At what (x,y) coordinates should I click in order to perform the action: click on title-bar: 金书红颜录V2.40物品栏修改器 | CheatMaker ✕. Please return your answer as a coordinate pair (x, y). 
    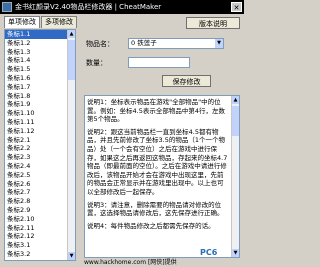
    Looking at the image, I should click on (122, 7).